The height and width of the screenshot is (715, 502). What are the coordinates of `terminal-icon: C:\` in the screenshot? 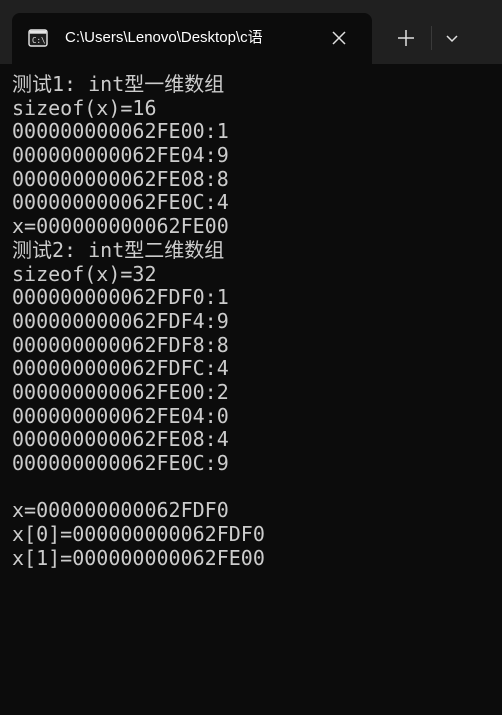 It's located at (38, 38).